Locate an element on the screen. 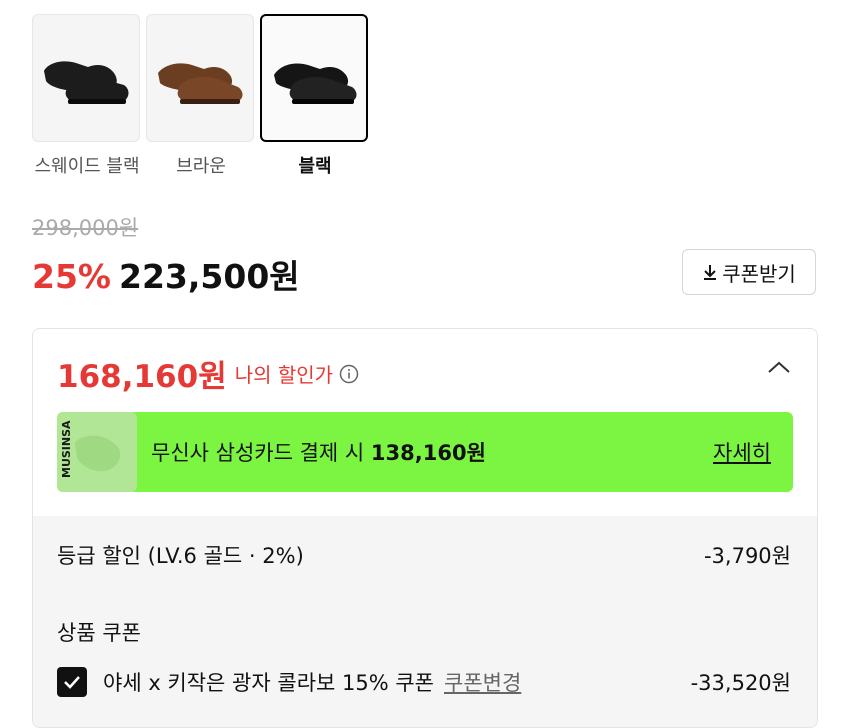 This screenshot has height=728, width=850. promo-detail-link: 자세히 is located at coordinates (742, 452).